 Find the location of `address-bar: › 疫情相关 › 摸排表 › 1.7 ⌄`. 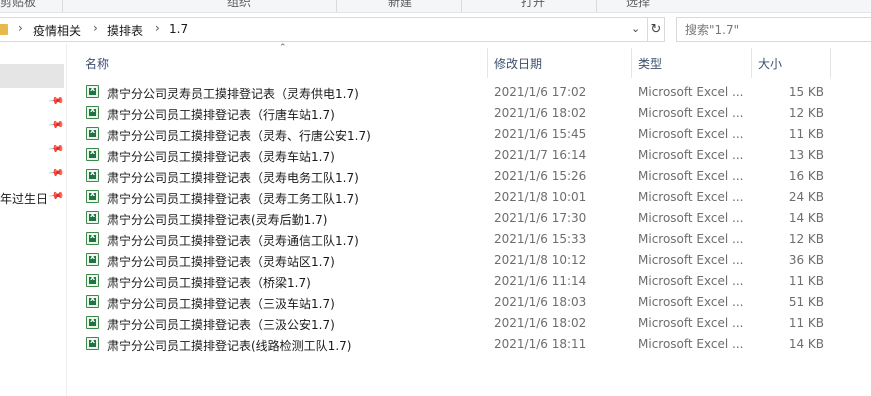

address-bar: › 疫情相关 › 摸排表 › 1.7 ⌄ is located at coordinates (324, 29).